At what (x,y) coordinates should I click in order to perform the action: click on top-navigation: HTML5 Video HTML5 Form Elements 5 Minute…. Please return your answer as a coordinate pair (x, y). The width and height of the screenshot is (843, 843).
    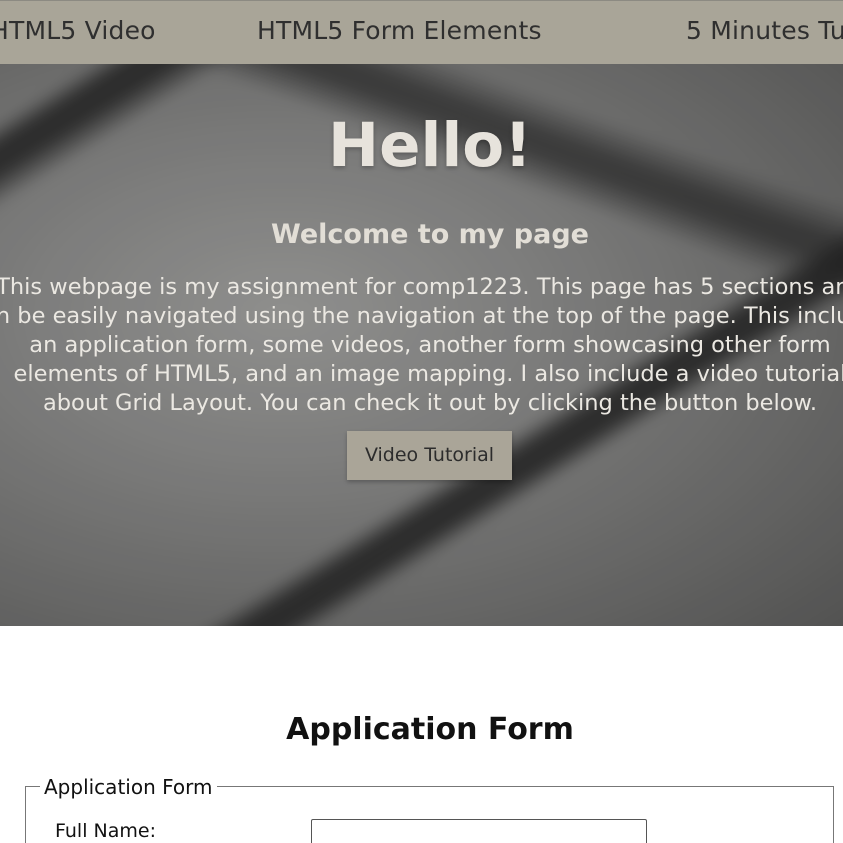
    Looking at the image, I should click on (421, 32).